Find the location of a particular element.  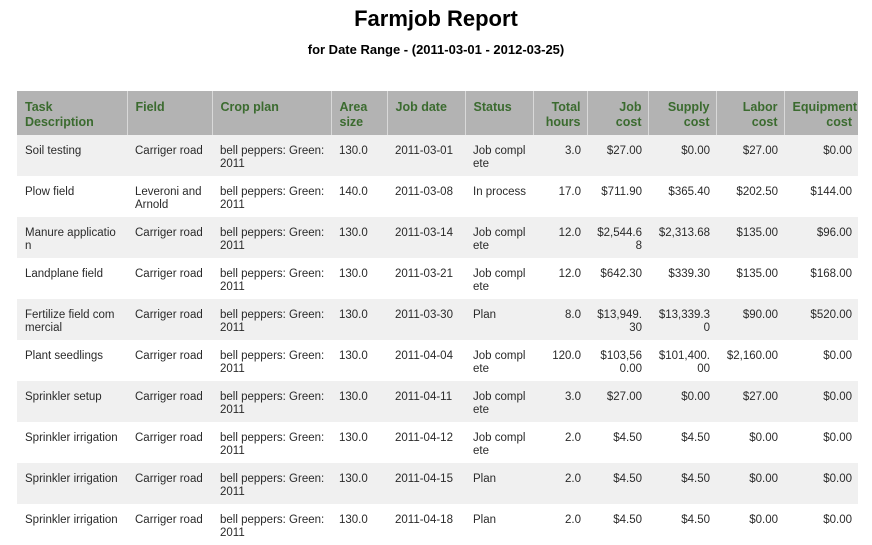

table-cell: $642.30 is located at coordinates (617, 278).